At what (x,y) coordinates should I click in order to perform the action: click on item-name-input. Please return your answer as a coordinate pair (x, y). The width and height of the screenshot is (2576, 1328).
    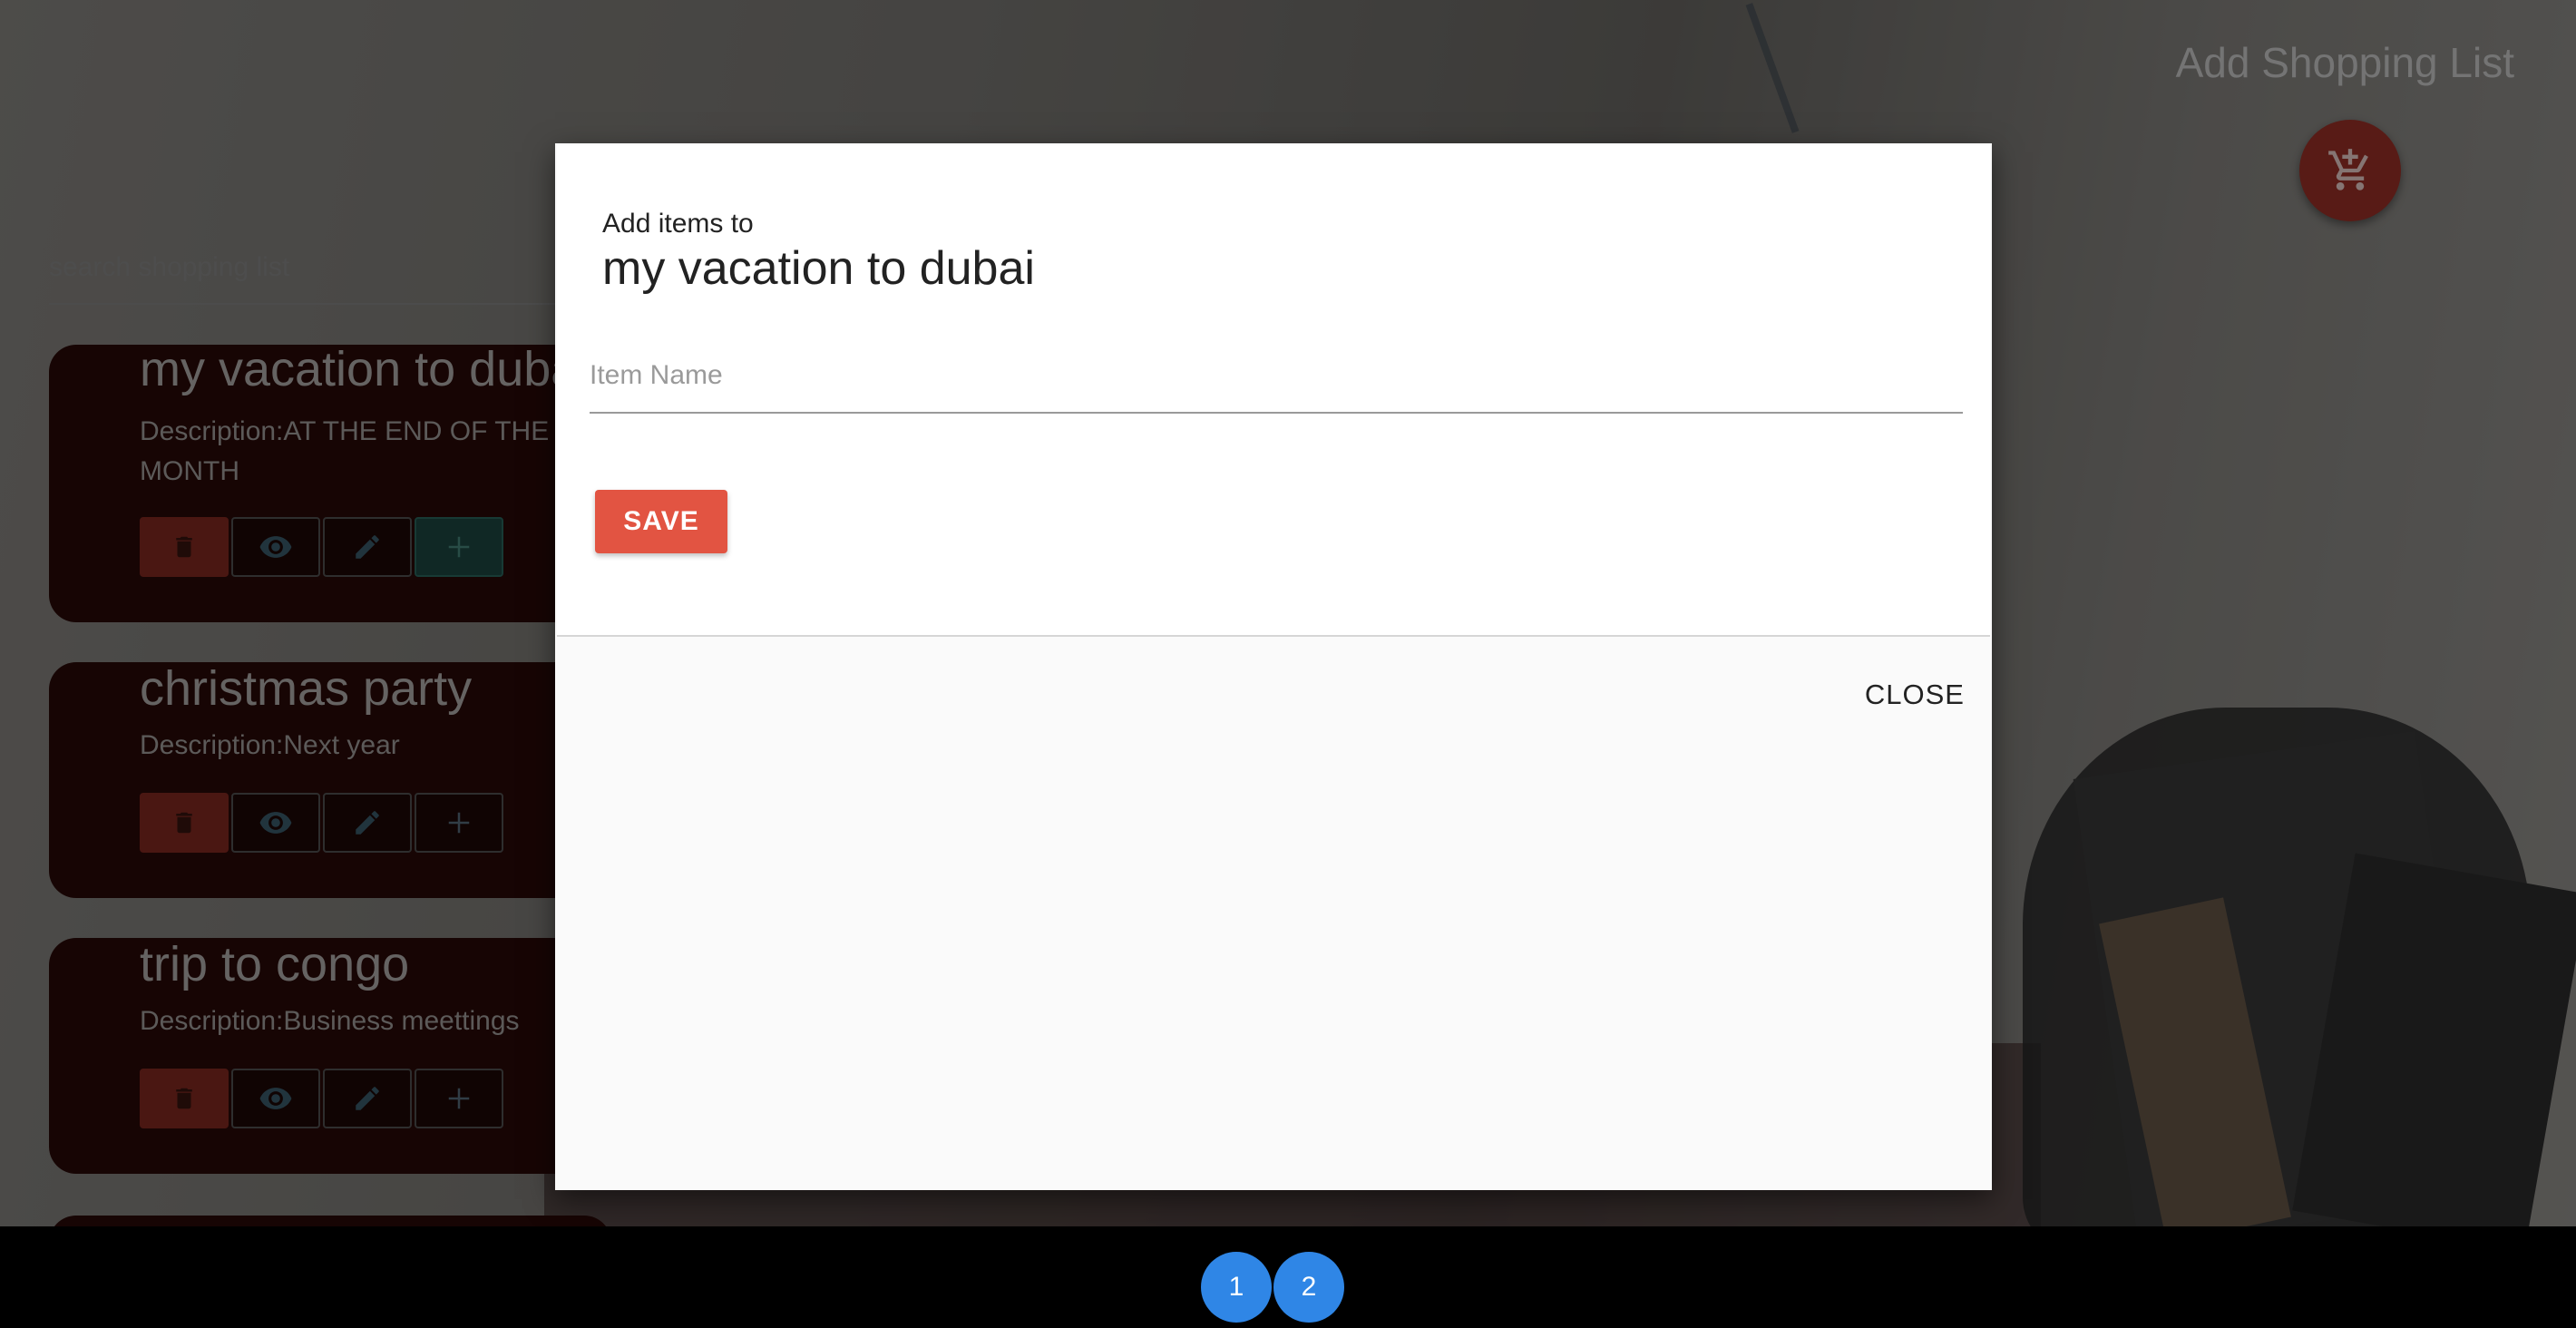
    Looking at the image, I should click on (1276, 376).